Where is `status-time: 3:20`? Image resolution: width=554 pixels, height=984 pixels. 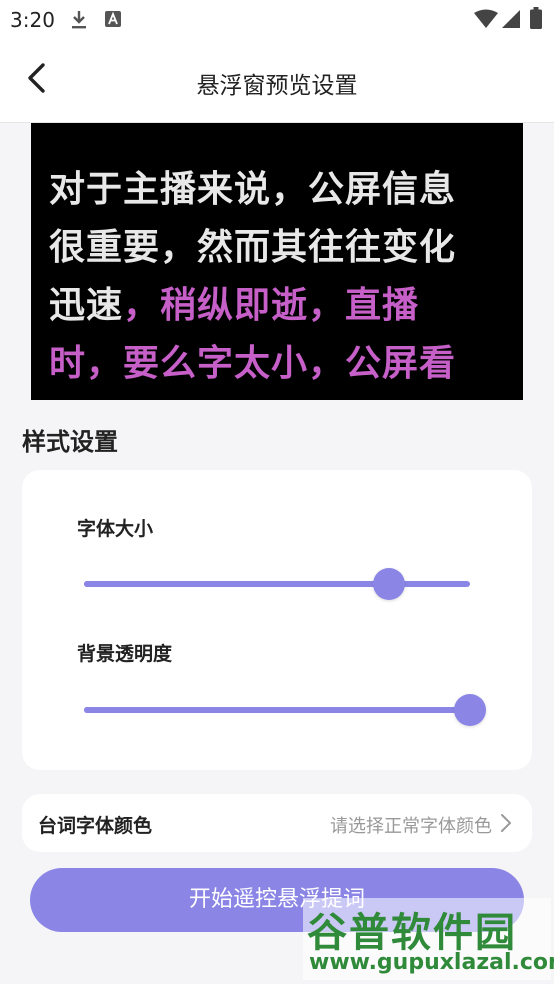
status-time: 3:20 is located at coordinates (32, 20).